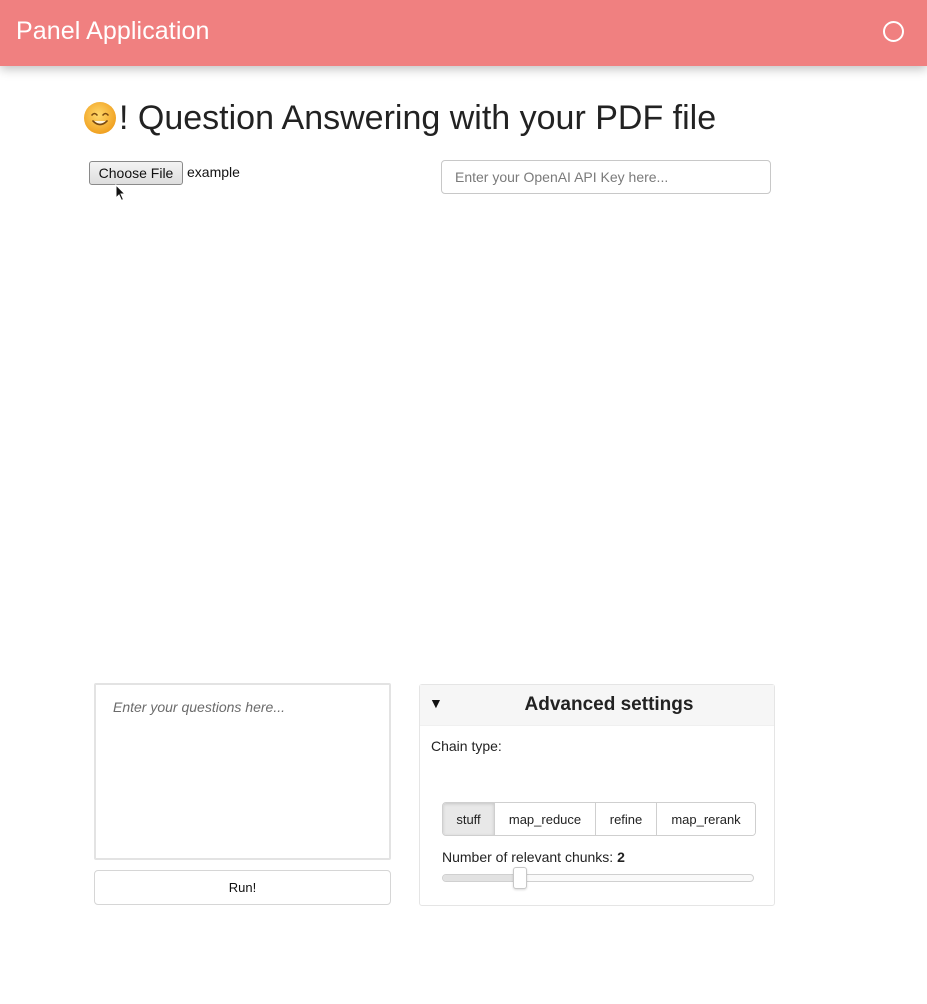 The width and height of the screenshot is (927, 1004). I want to click on chunks-slider-handle, so click(520, 878).